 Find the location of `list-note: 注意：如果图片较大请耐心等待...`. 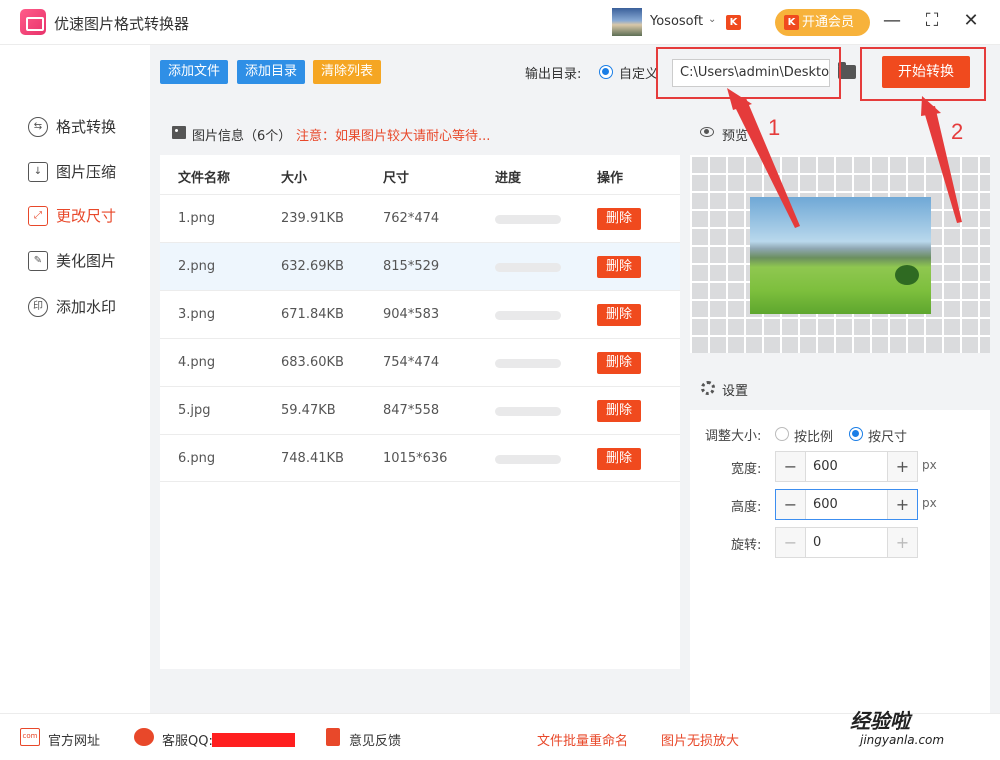

list-note: 注意：如果图片较大请耐心等待... is located at coordinates (393, 136).